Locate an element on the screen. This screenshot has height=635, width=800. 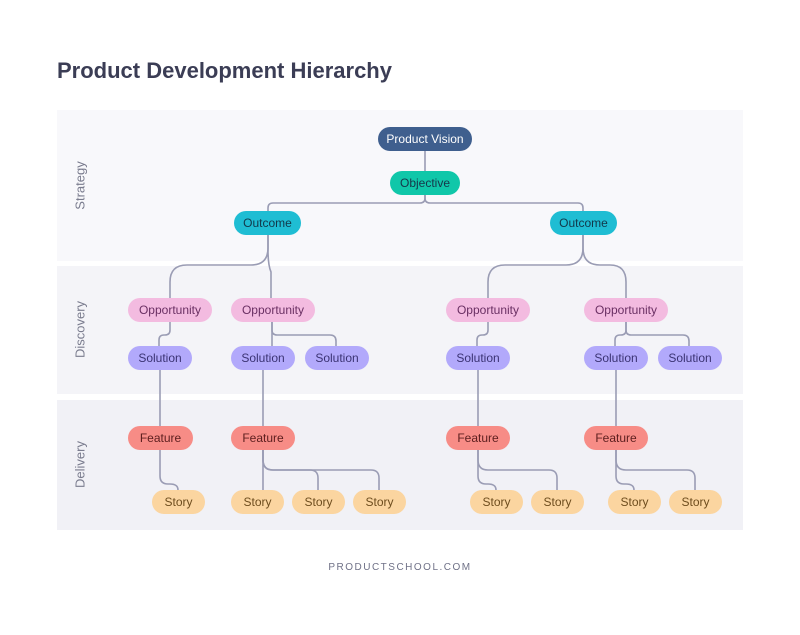
node-feature-1: Feature is located at coordinates (160, 438).